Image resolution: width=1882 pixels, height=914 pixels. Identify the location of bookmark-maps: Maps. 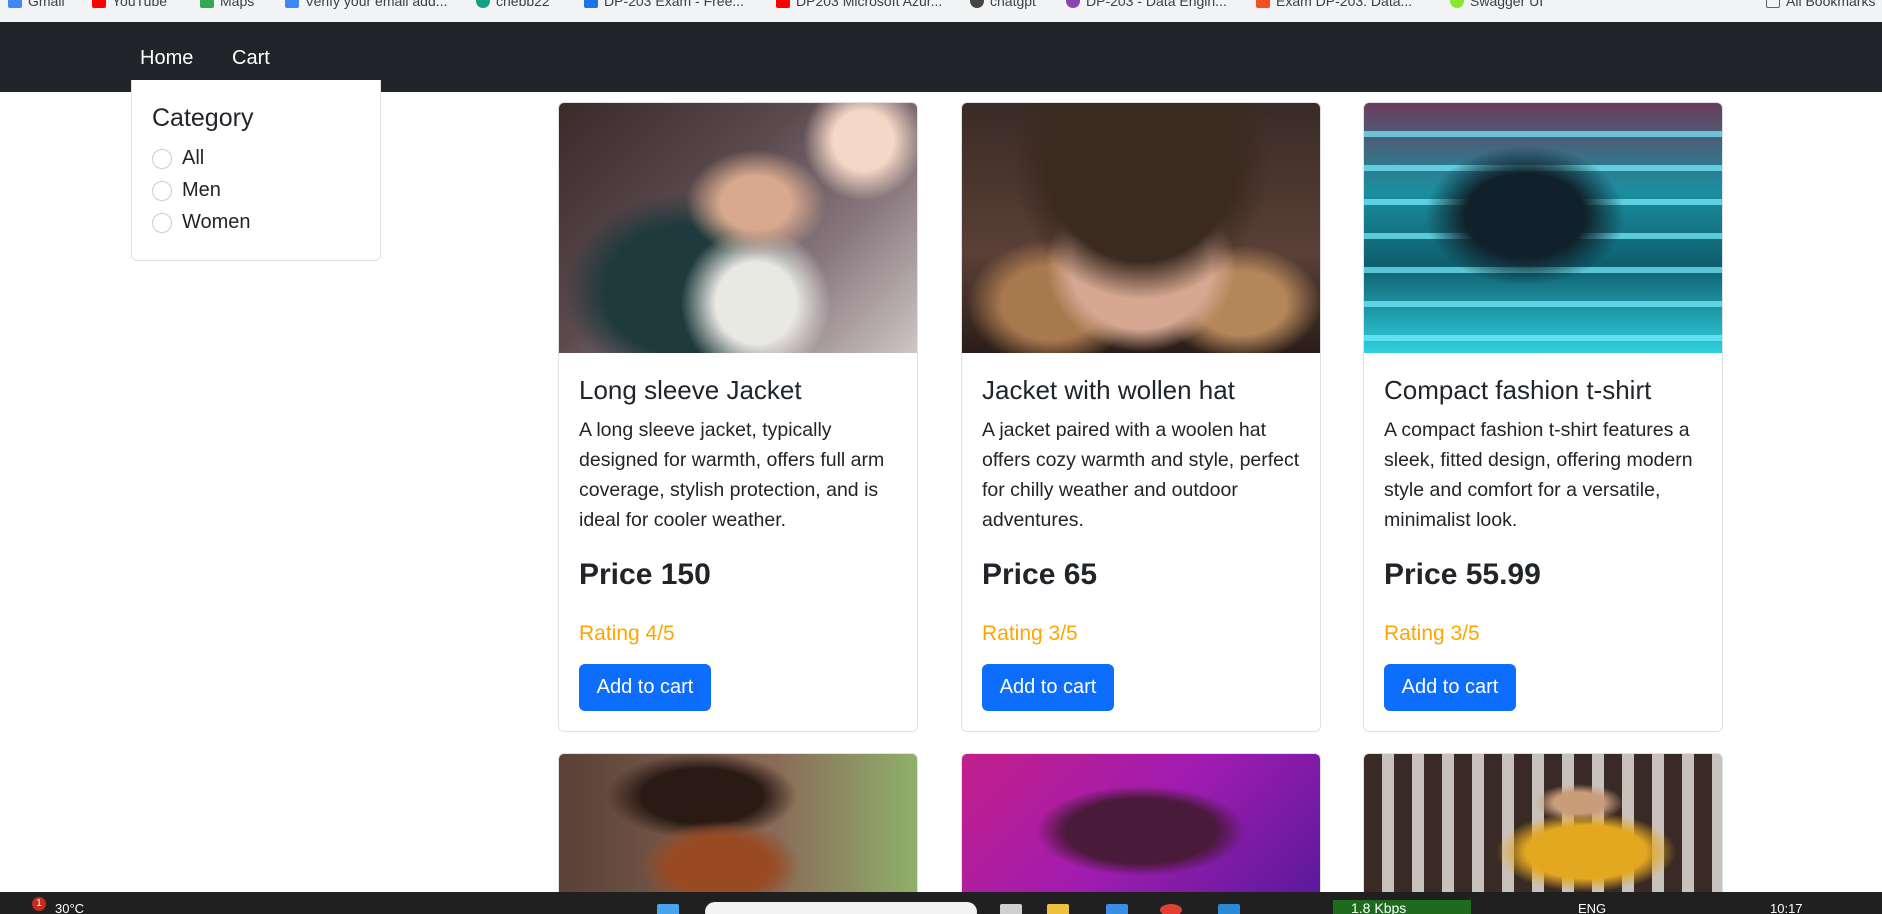
(227, 4).